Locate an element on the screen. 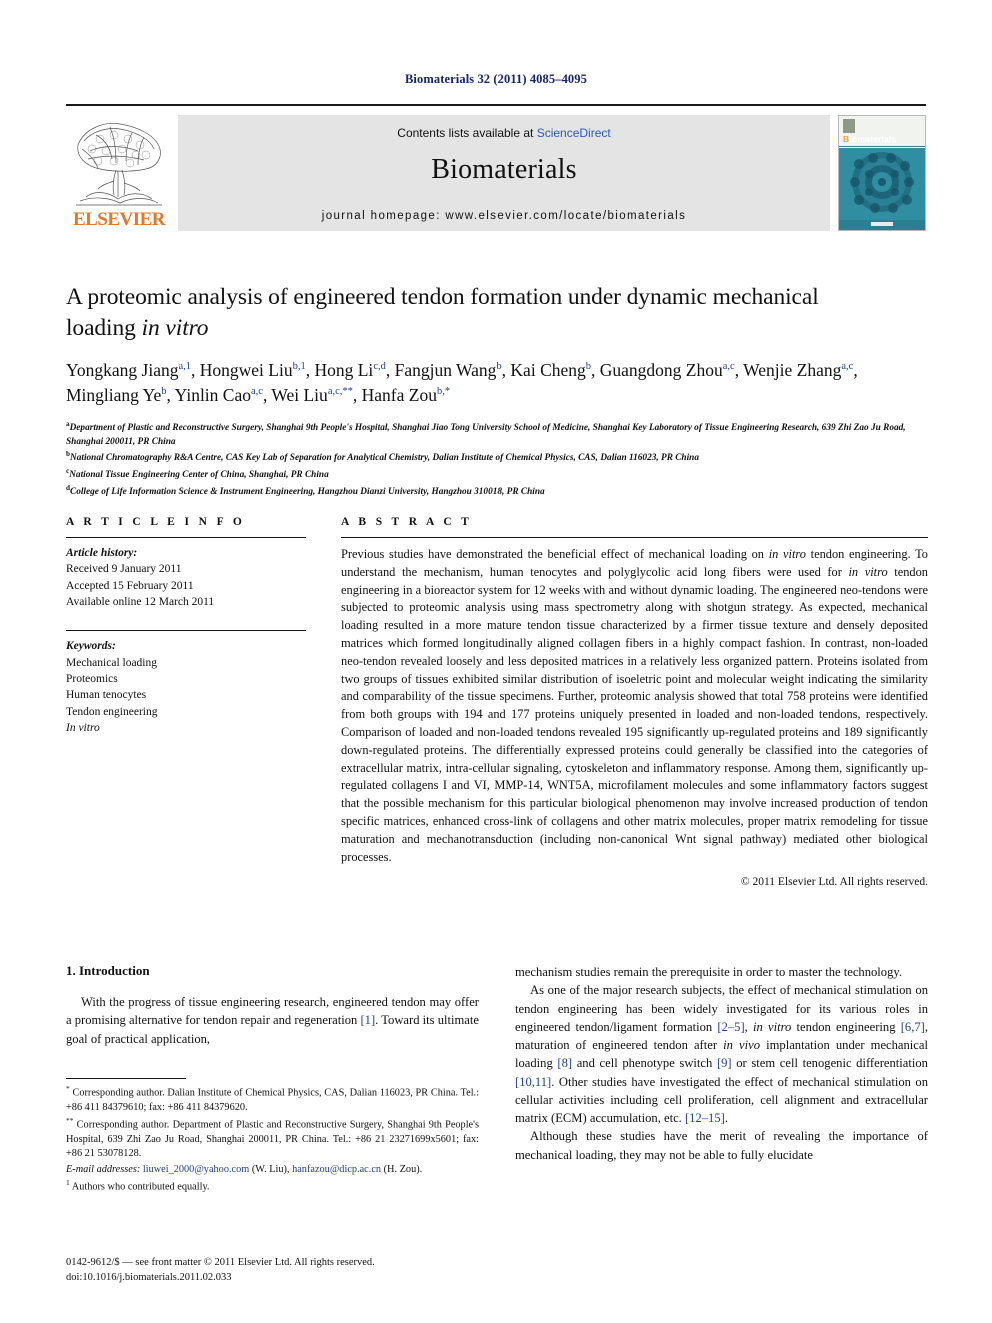 Image resolution: width=992 pixels, height=1323 pixels. author-name: Kai Cheng is located at coordinates (548, 370).